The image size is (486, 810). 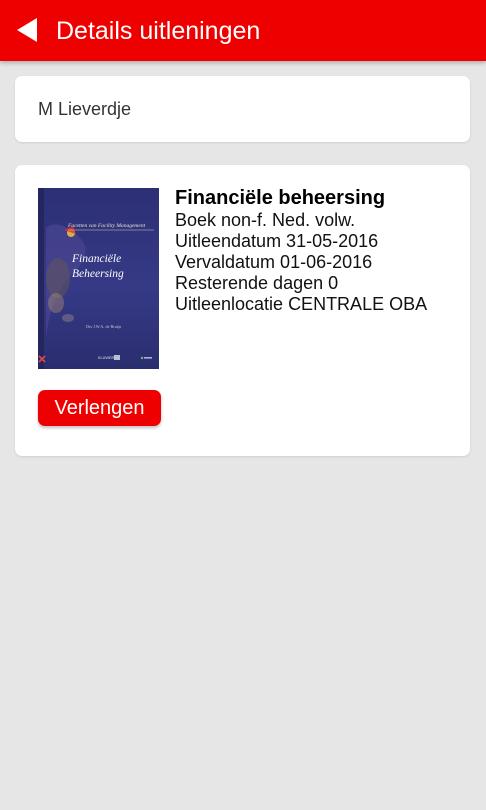 What do you see at coordinates (265, 220) in the screenshot?
I see `book-type: Boek non-f. Ned. volw.` at bounding box center [265, 220].